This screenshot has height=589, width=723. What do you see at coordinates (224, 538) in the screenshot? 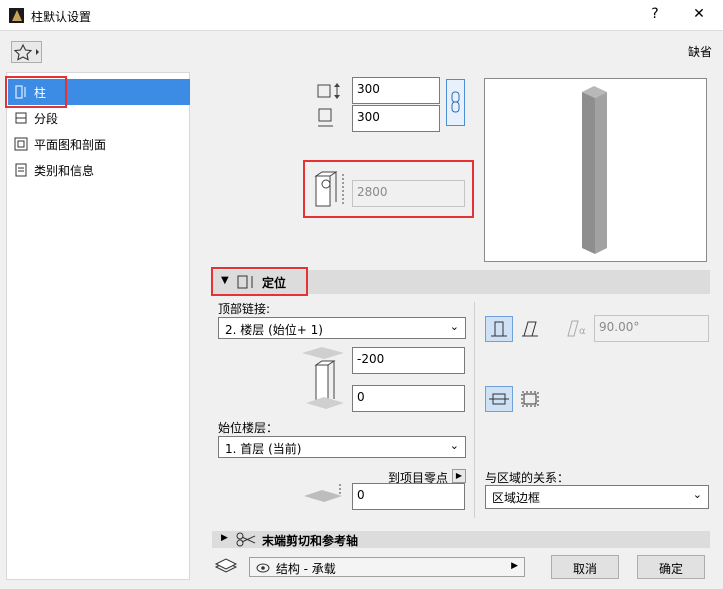
I see `expand-arrow-icon: ▶` at bounding box center [224, 538].